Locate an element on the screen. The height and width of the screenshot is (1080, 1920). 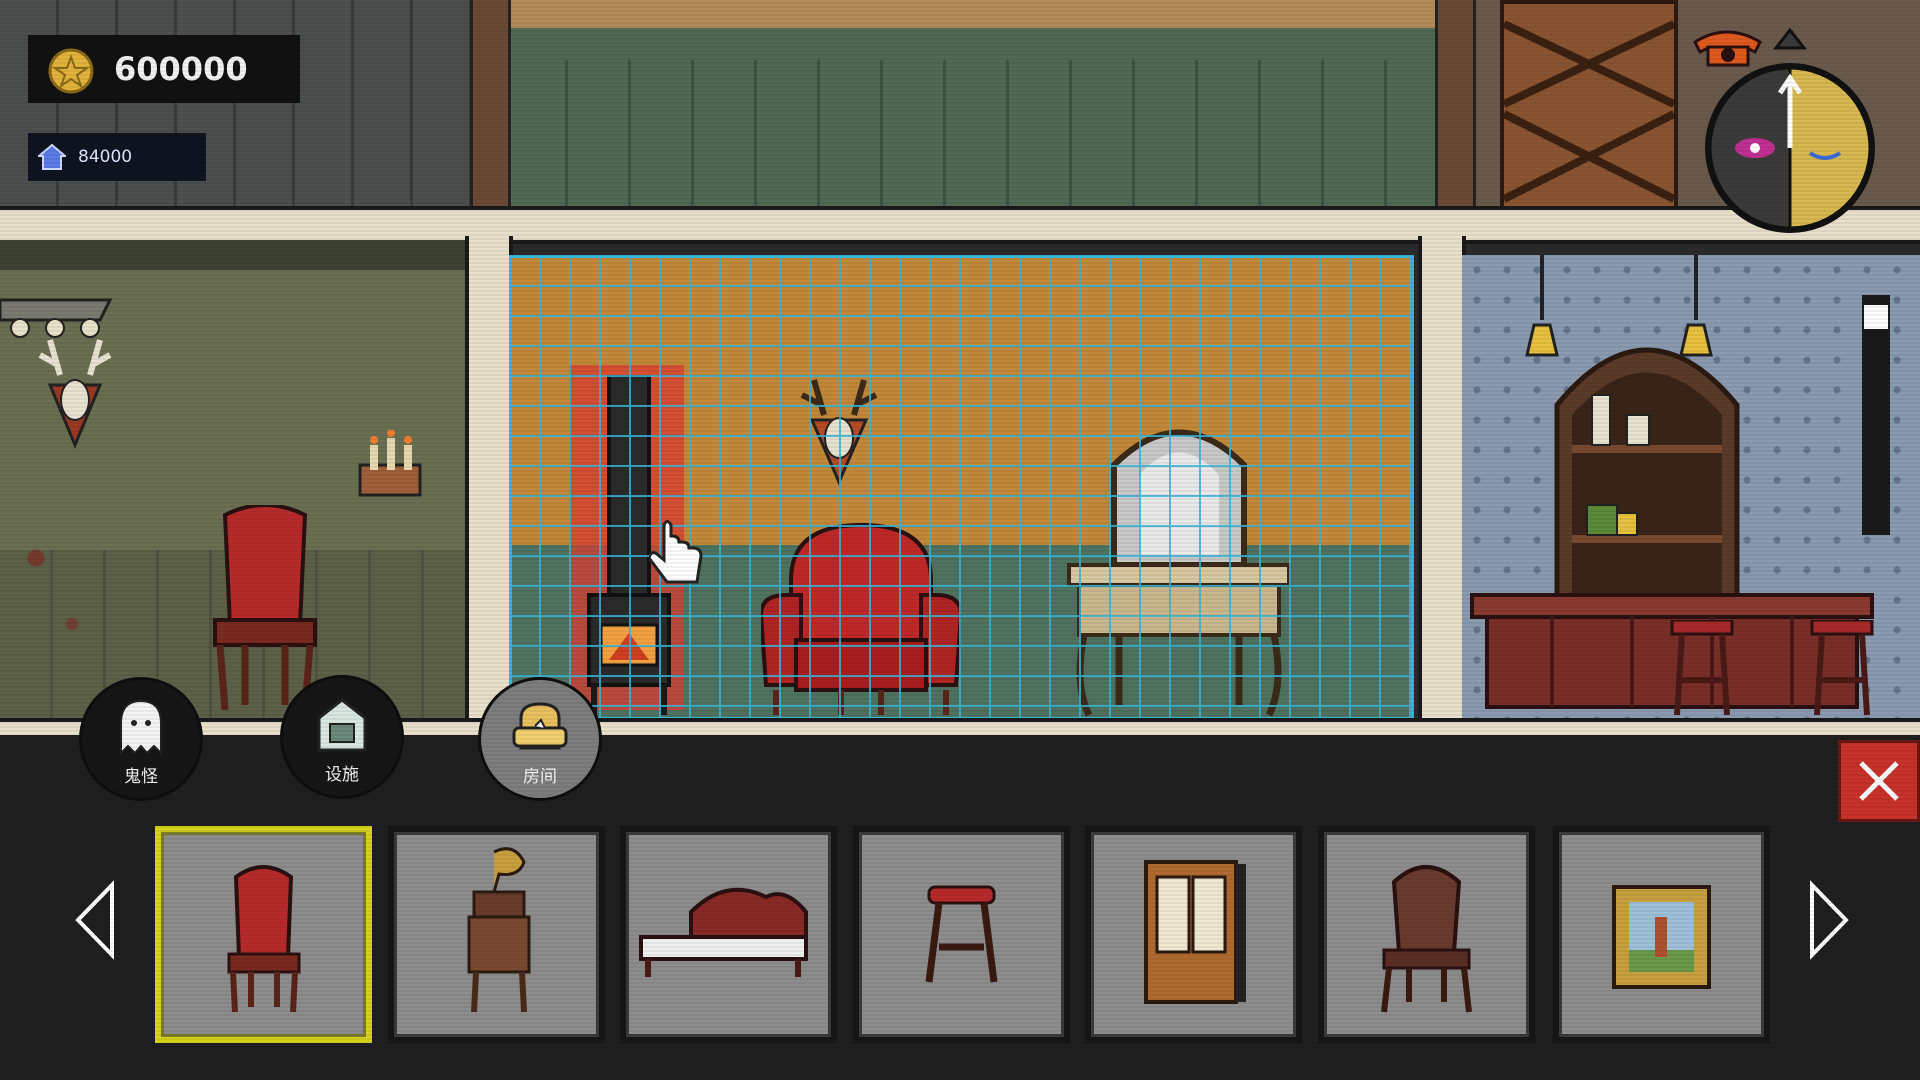
room-furniture-icon is located at coordinates (540, 726).